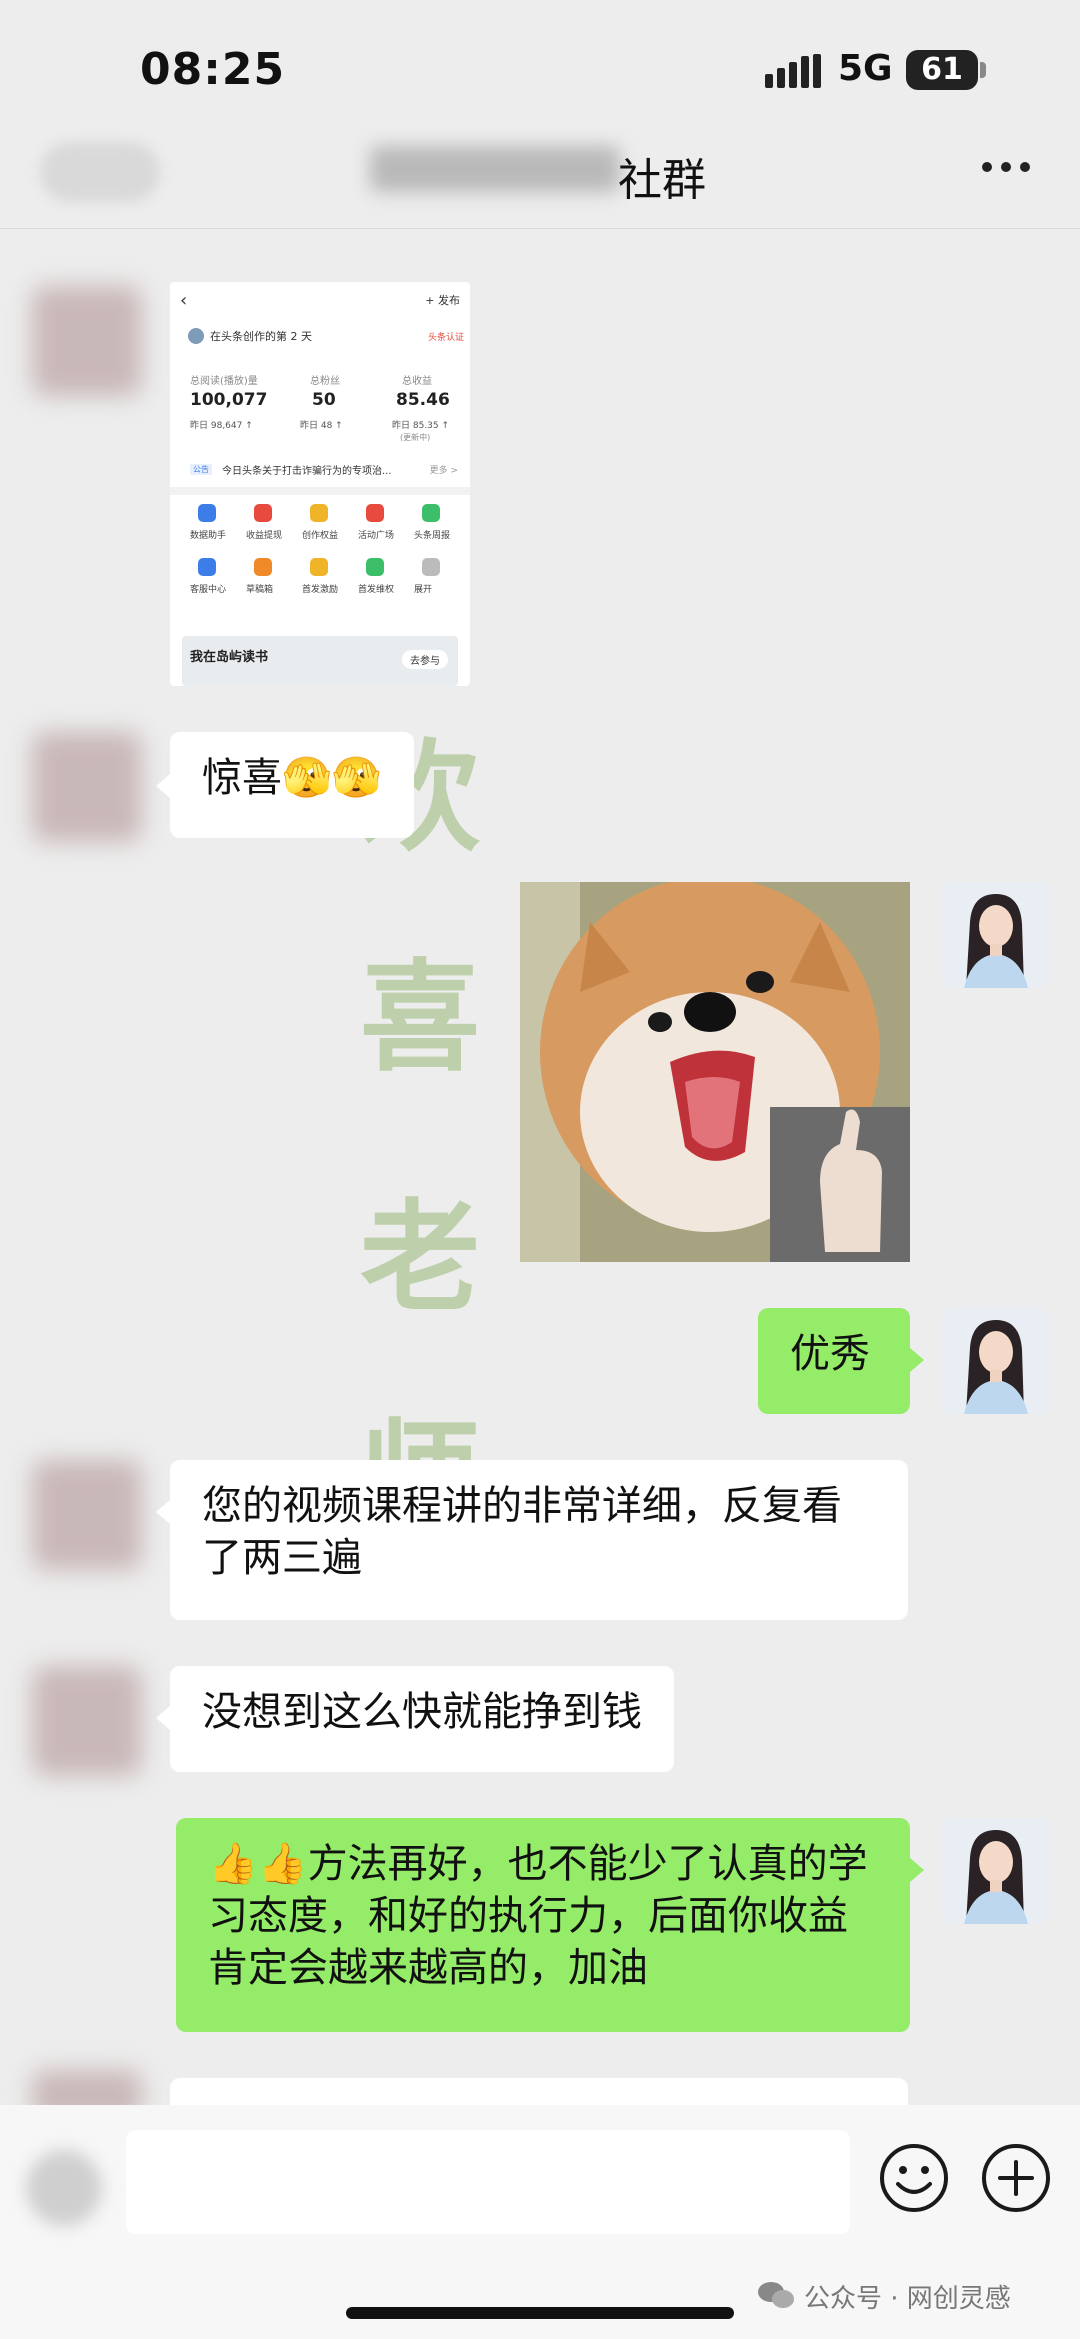  I want to click on stat-sub: 昨日 48 ↑, so click(321, 426).